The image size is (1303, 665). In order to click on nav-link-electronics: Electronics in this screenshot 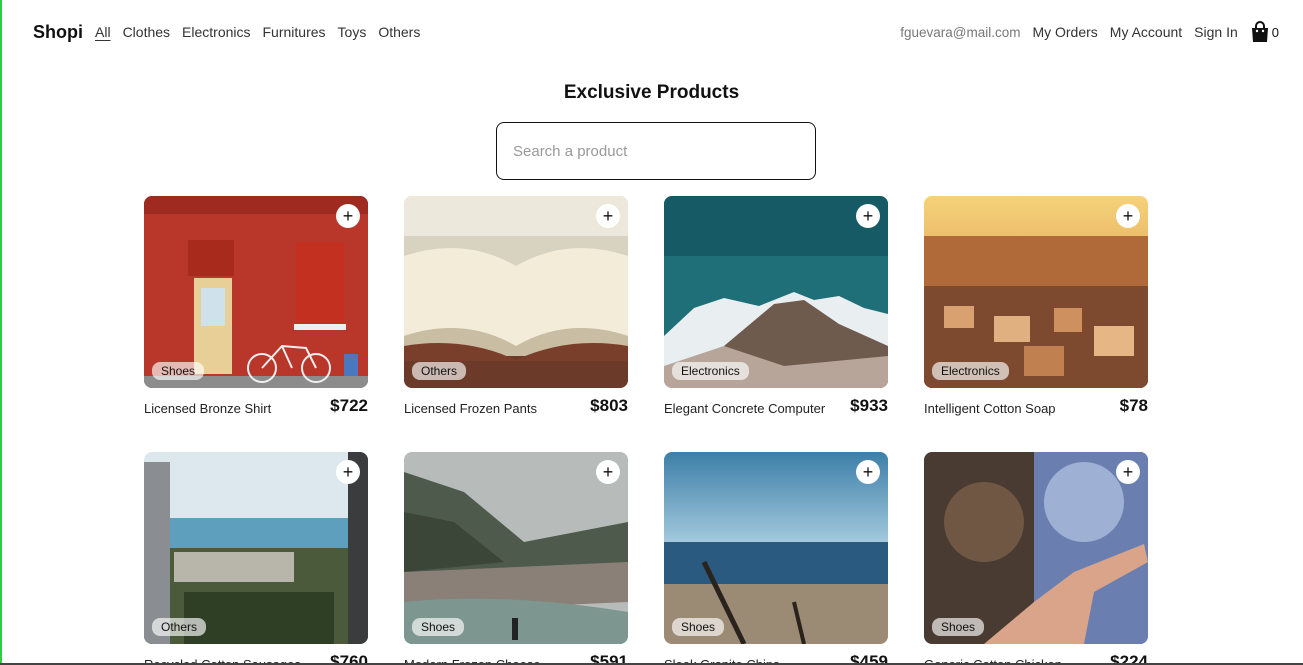, I will do `click(216, 32)`.